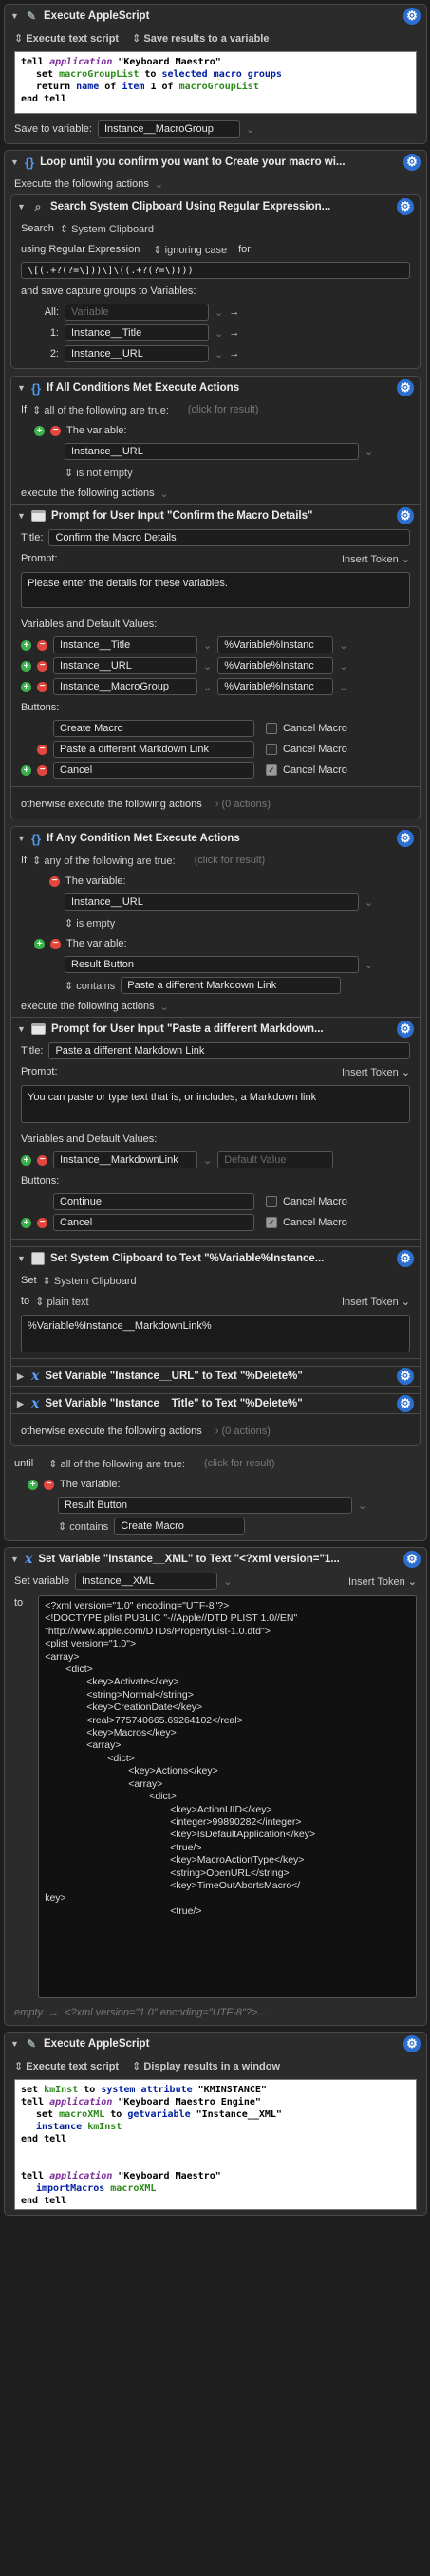 The width and height of the screenshot is (430, 2576). What do you see at coordinates (230, 860) in the screenshot?
I see `click-for-result: (click for result)` at bounding box center [230, 860].